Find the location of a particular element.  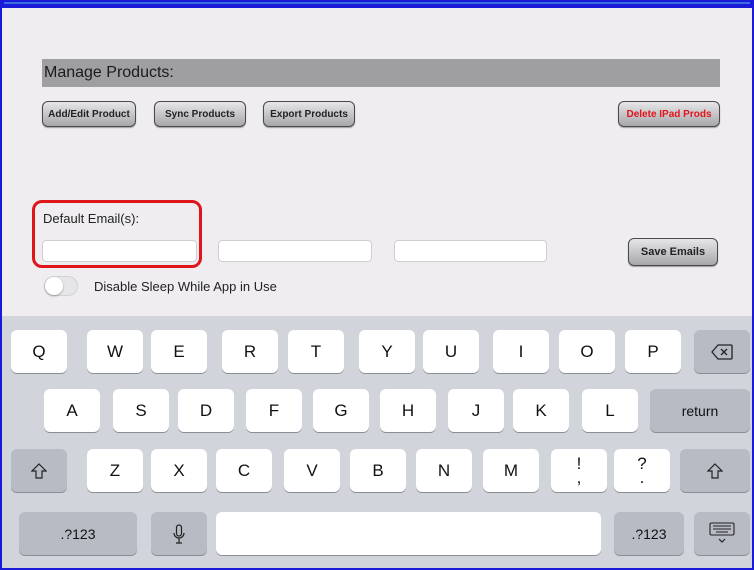

top-bar is located at coordinates (377, 4).